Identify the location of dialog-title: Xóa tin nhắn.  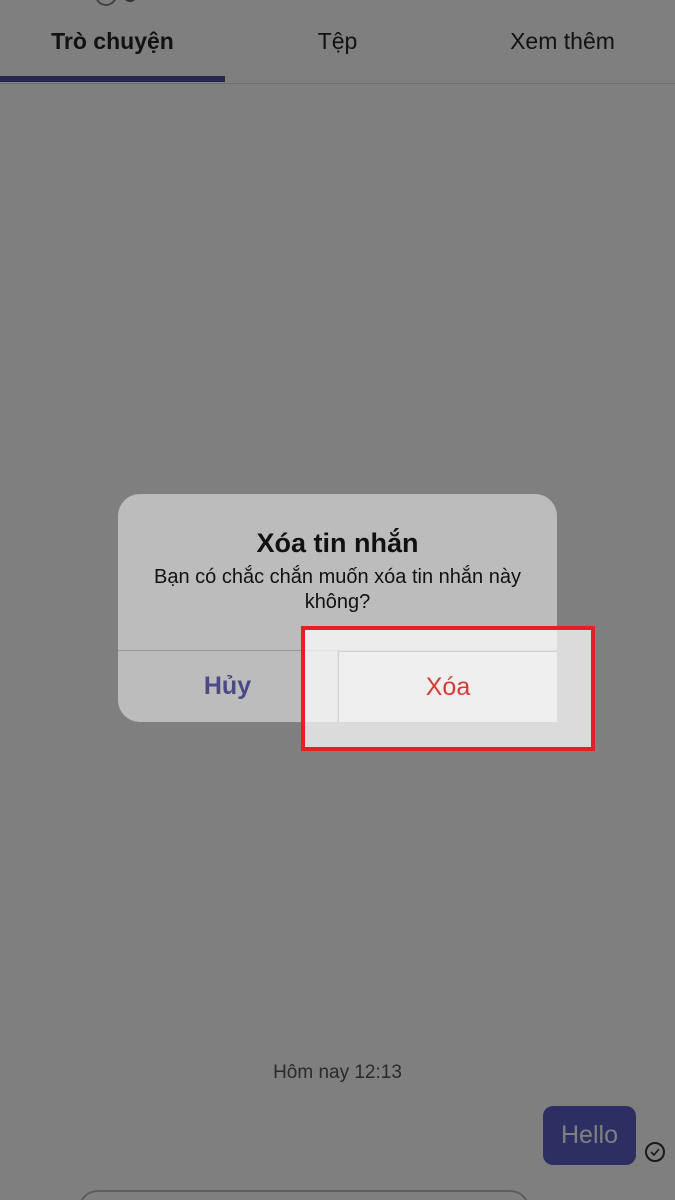
(337, 543).